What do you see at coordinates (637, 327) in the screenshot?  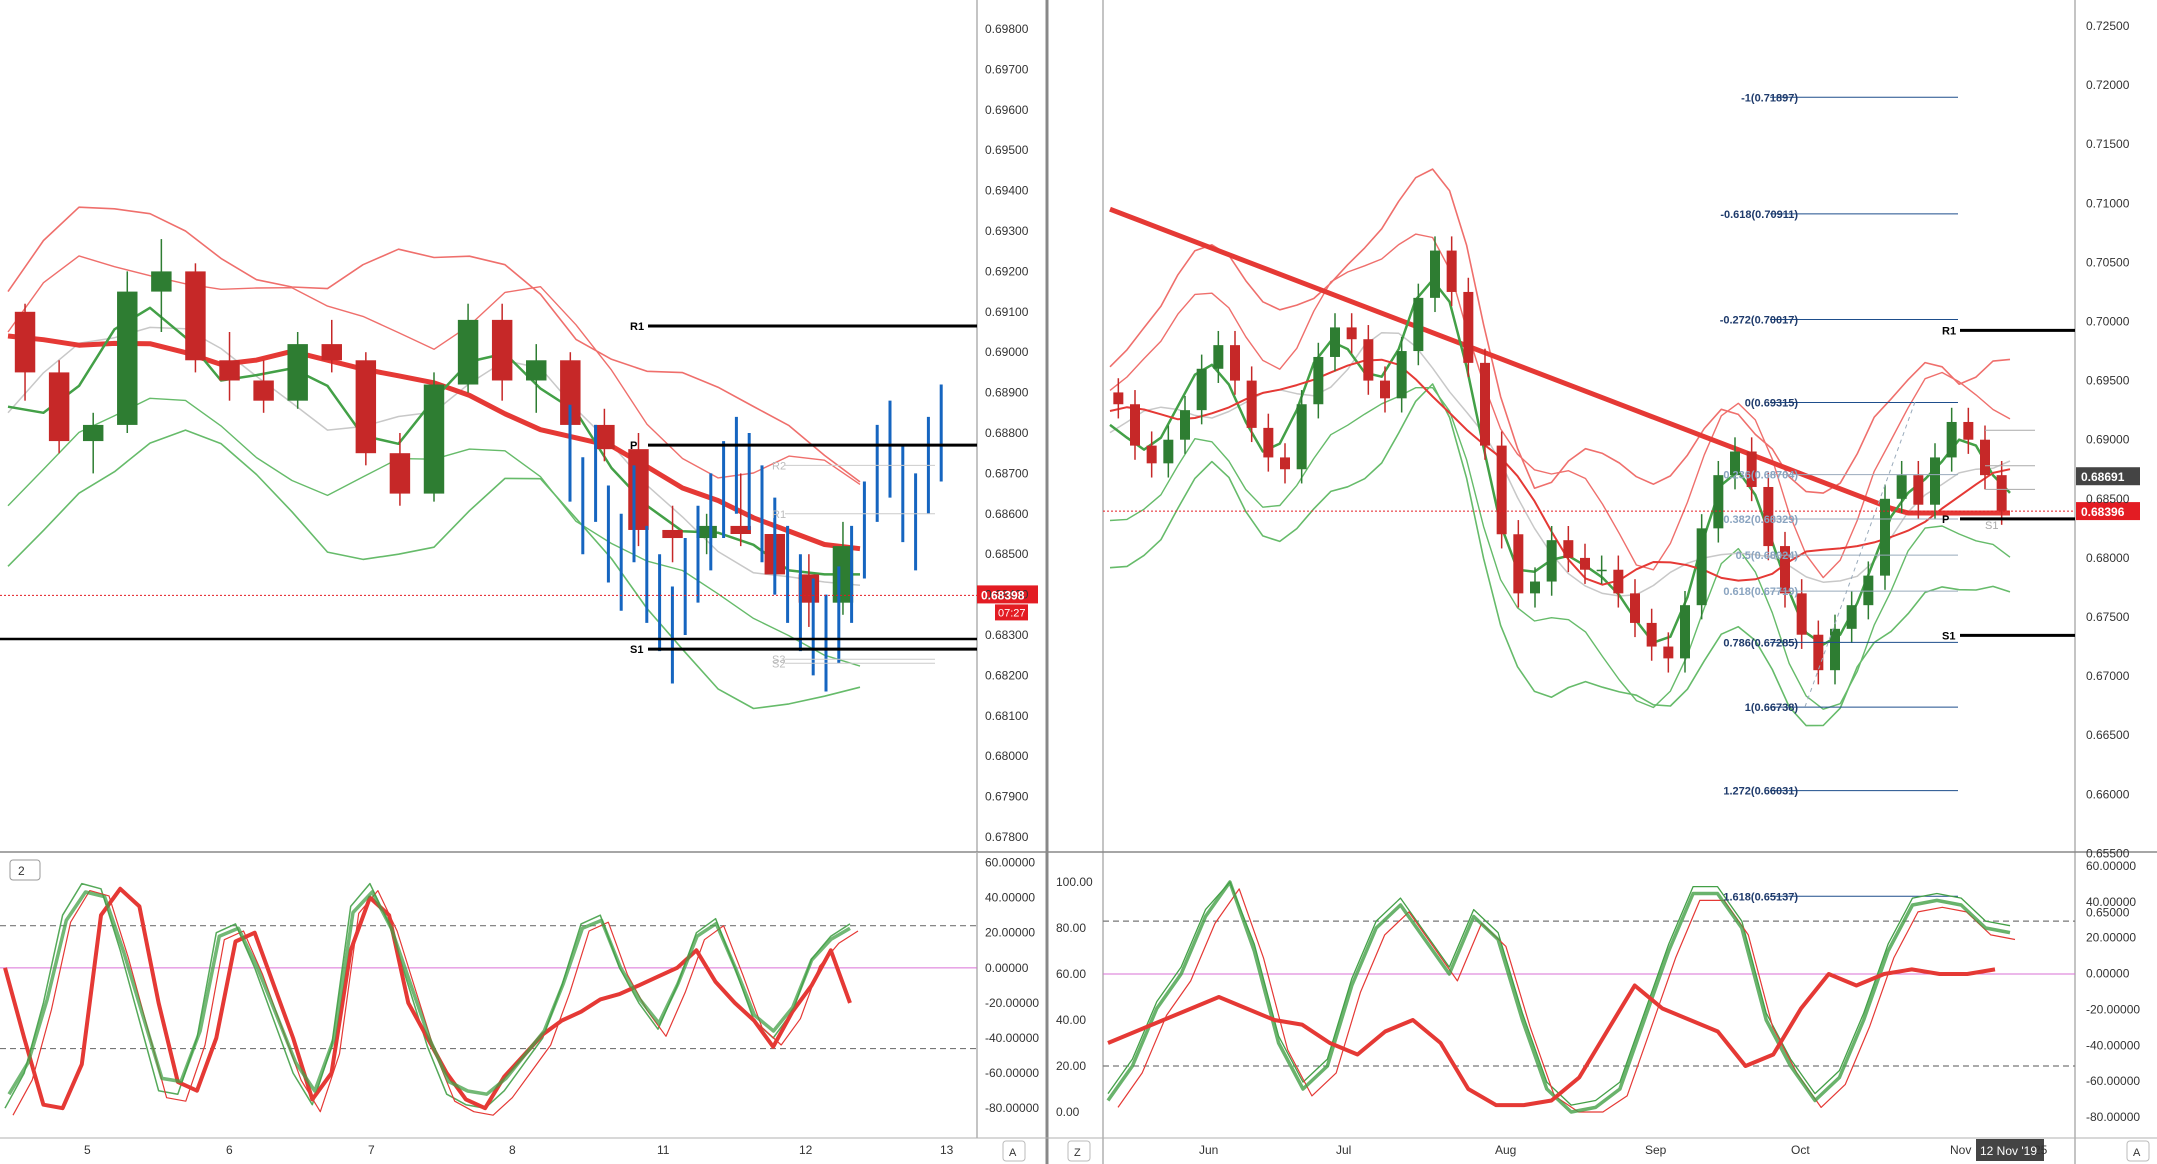 I see `pivot-r1-label: R1` at bounding box center [637, 327].